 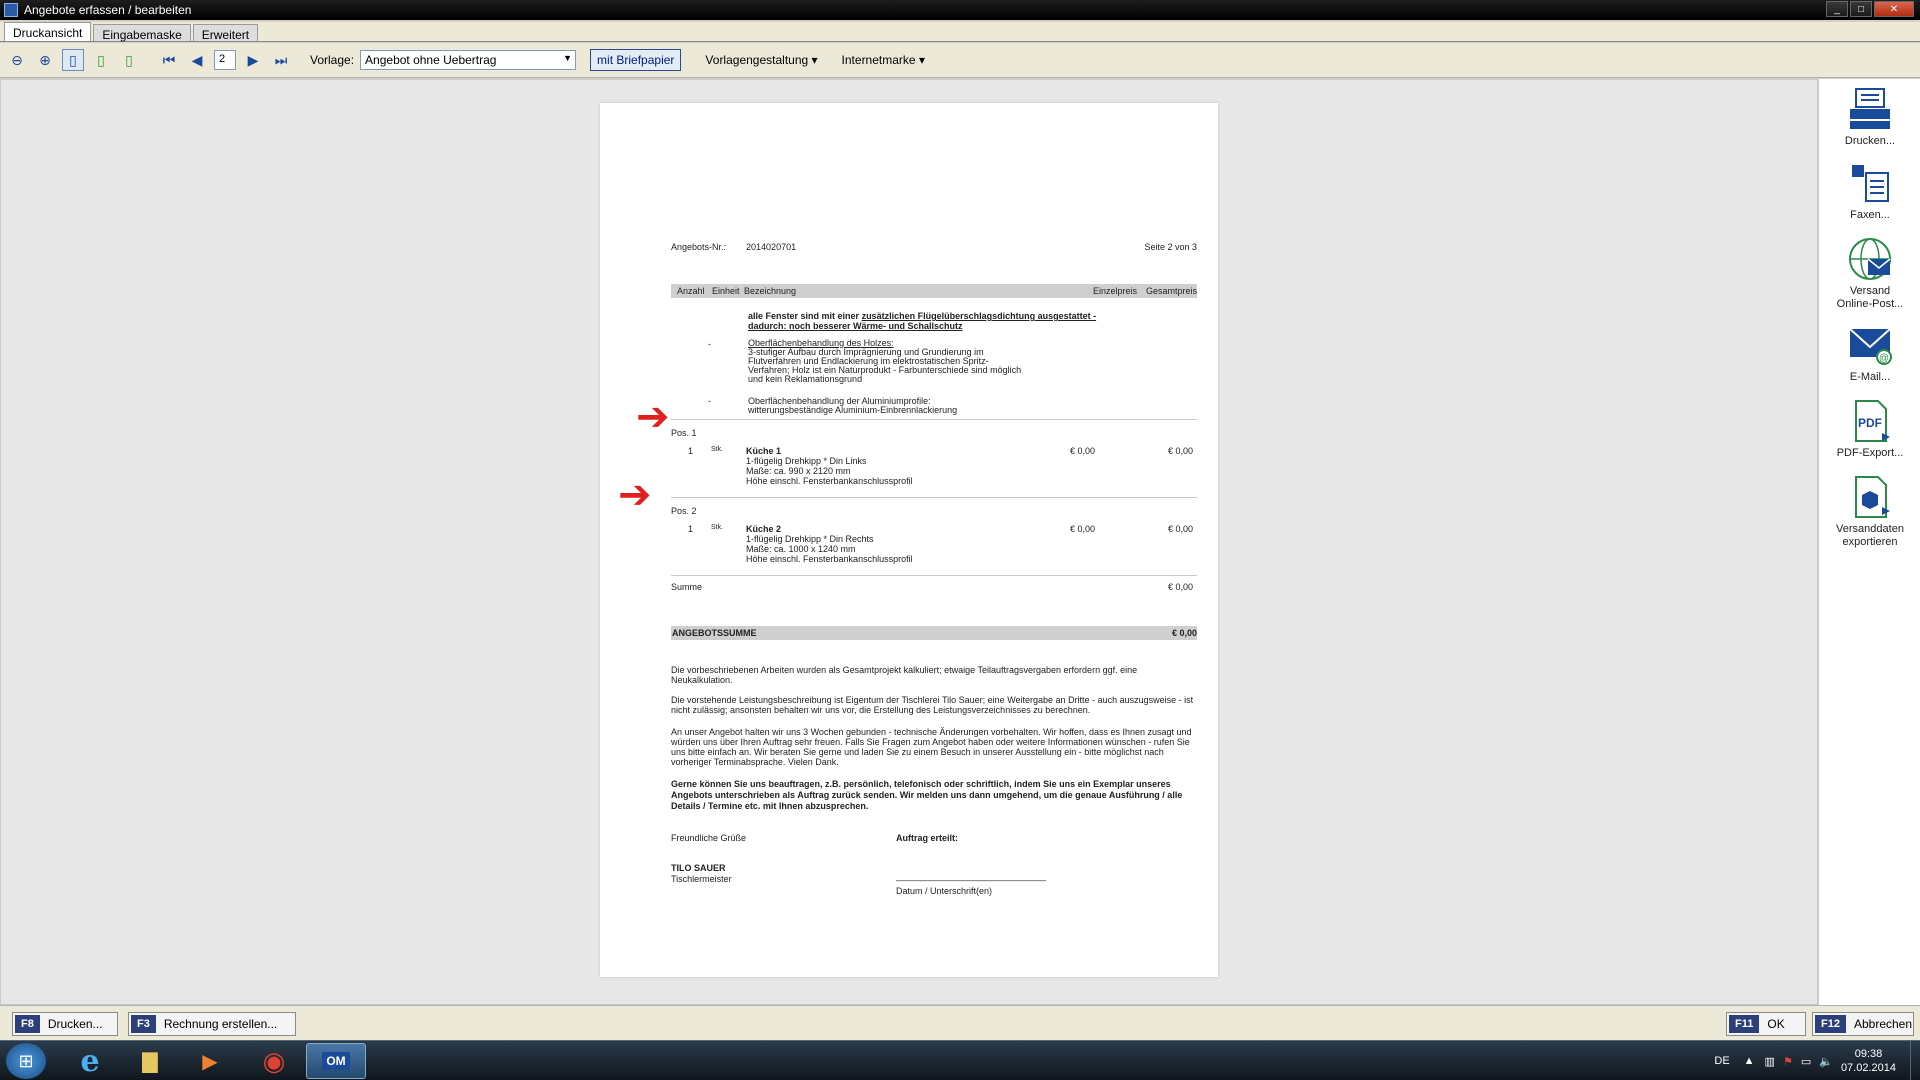 I want to click on pos-2-gesamtpreis: € 0,00, so click(x=1181, y=529).